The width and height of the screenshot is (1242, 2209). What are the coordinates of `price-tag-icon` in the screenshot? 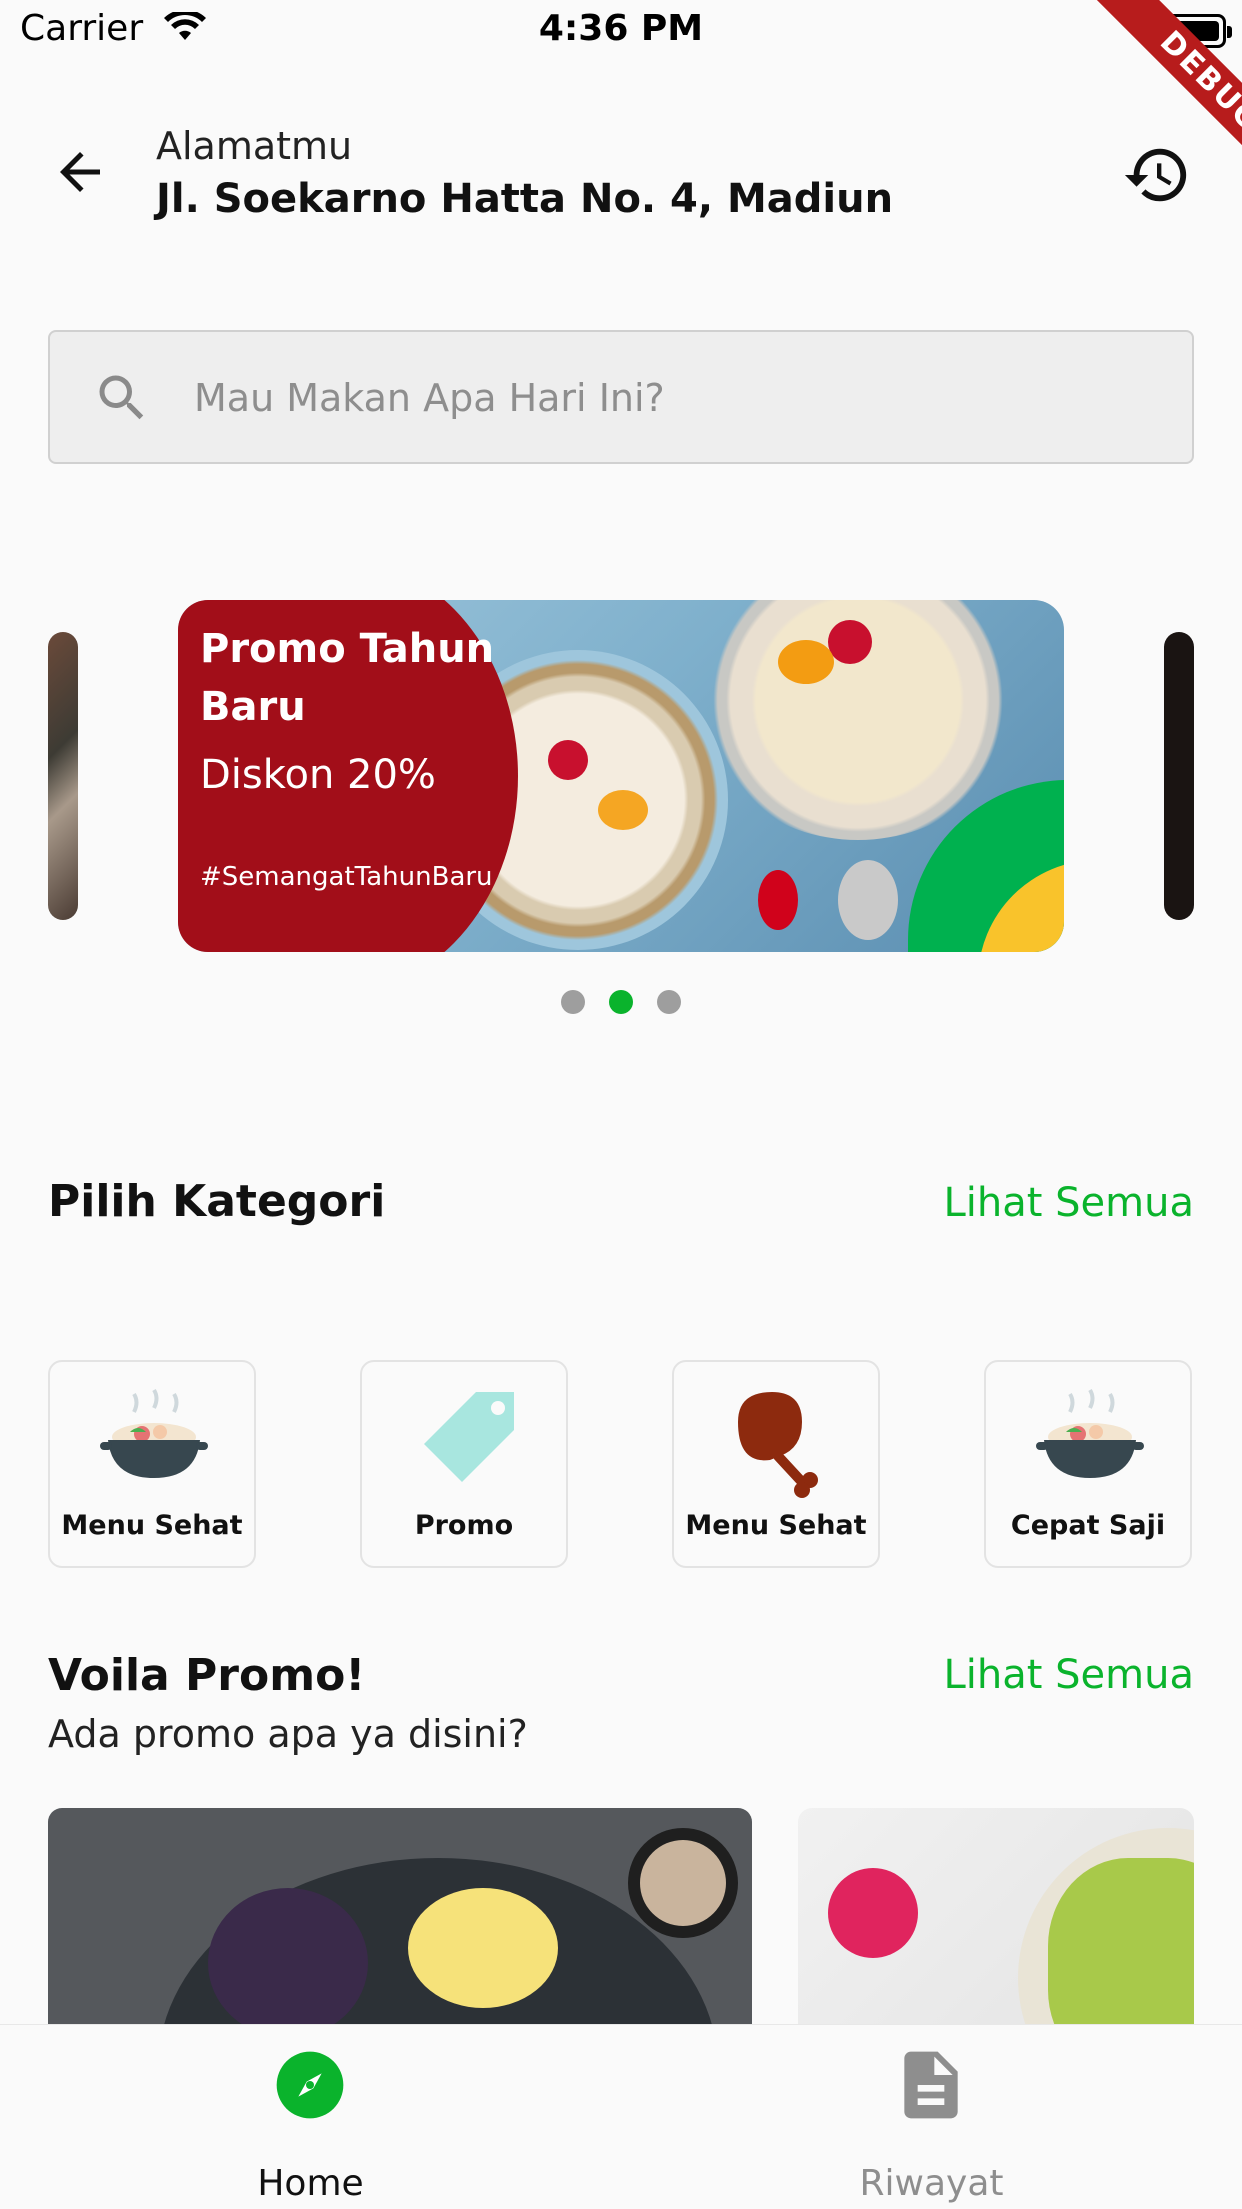 It's located at (469, 1437).